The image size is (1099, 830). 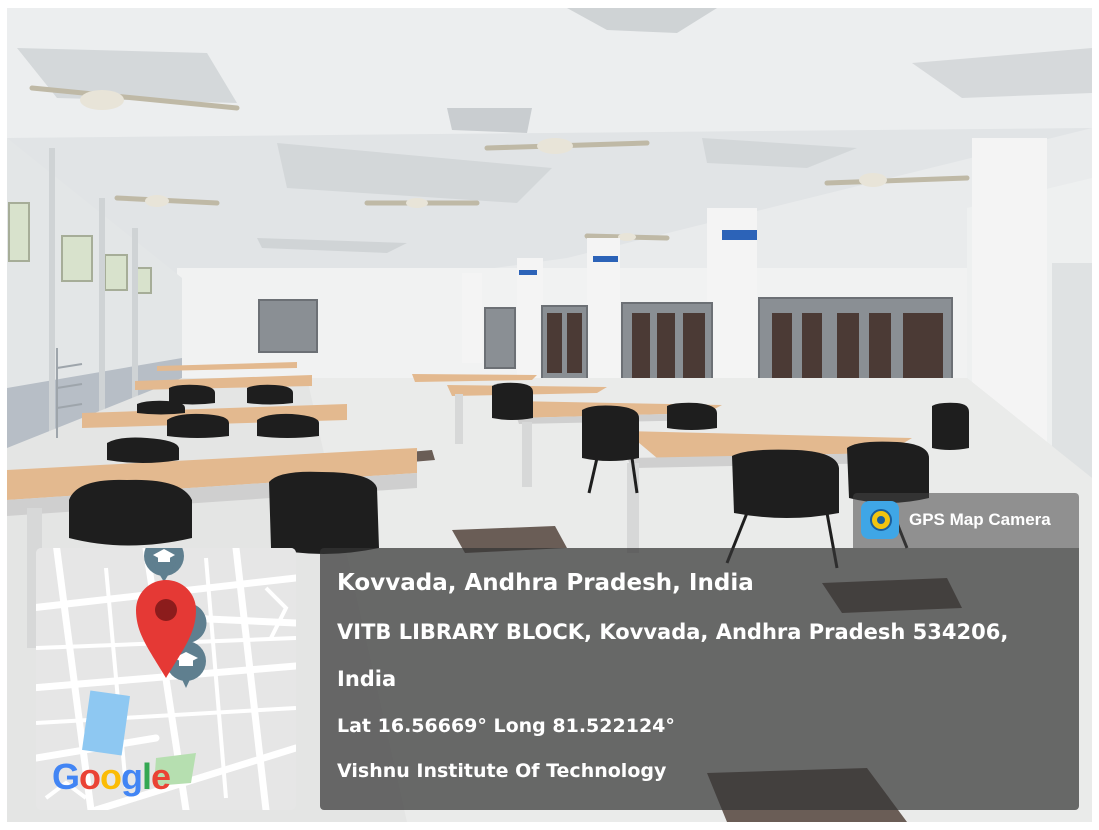 What do you see at coordinates (980, 519) in the screenshot?
I see `app-name: GPS Map Camera` at bounding box center [980, 519].